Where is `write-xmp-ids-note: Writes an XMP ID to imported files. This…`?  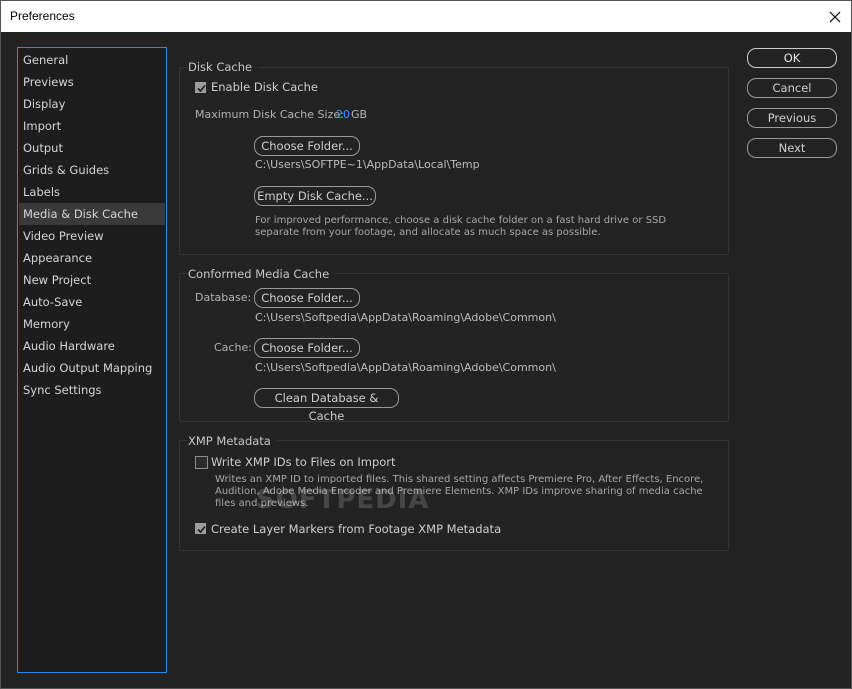 write-xmp-ids-note: Writes an XMP ID to imported files. This… is located at coordinates (459, 491).